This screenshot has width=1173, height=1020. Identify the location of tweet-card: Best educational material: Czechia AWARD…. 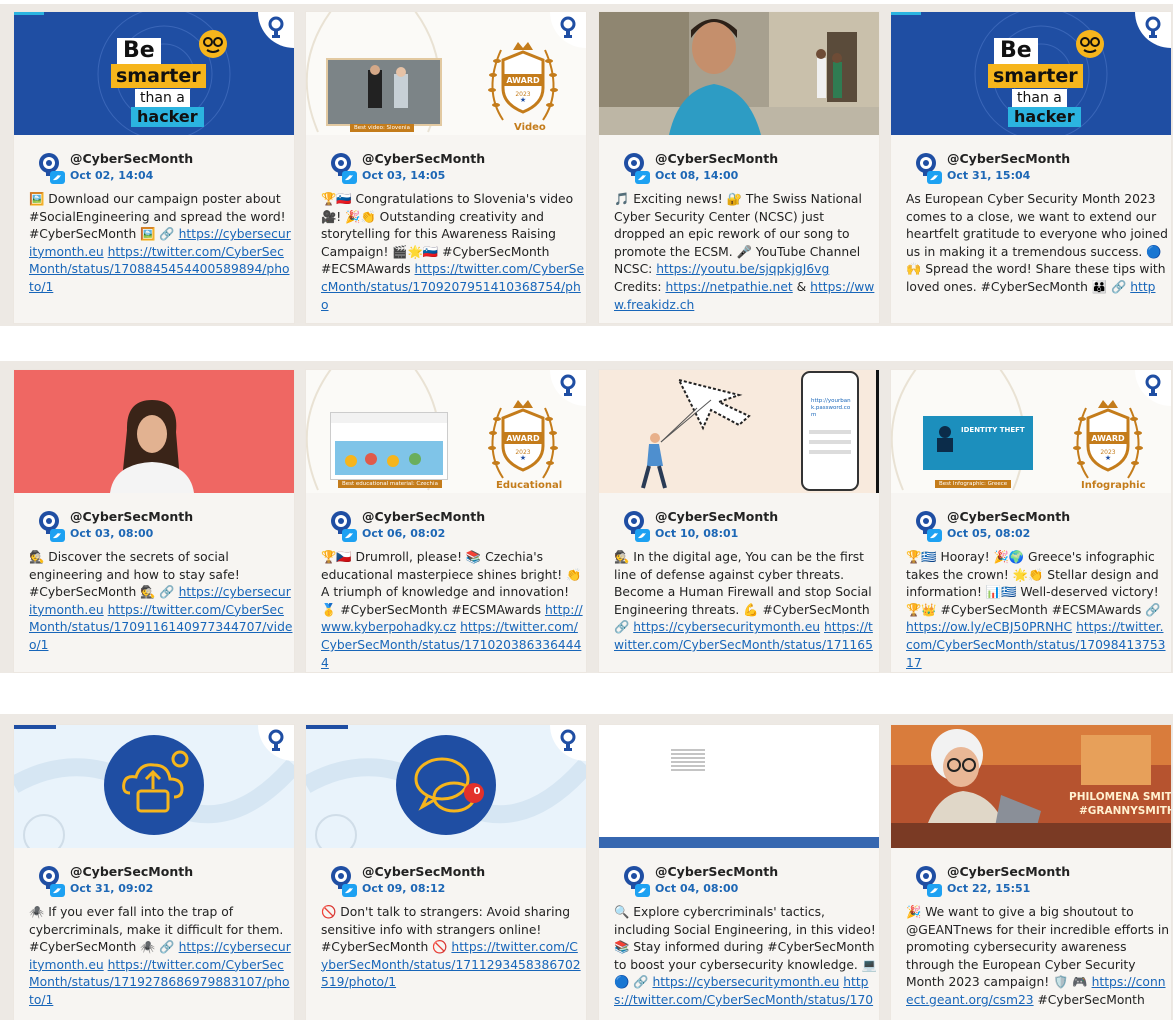
(446, 521).